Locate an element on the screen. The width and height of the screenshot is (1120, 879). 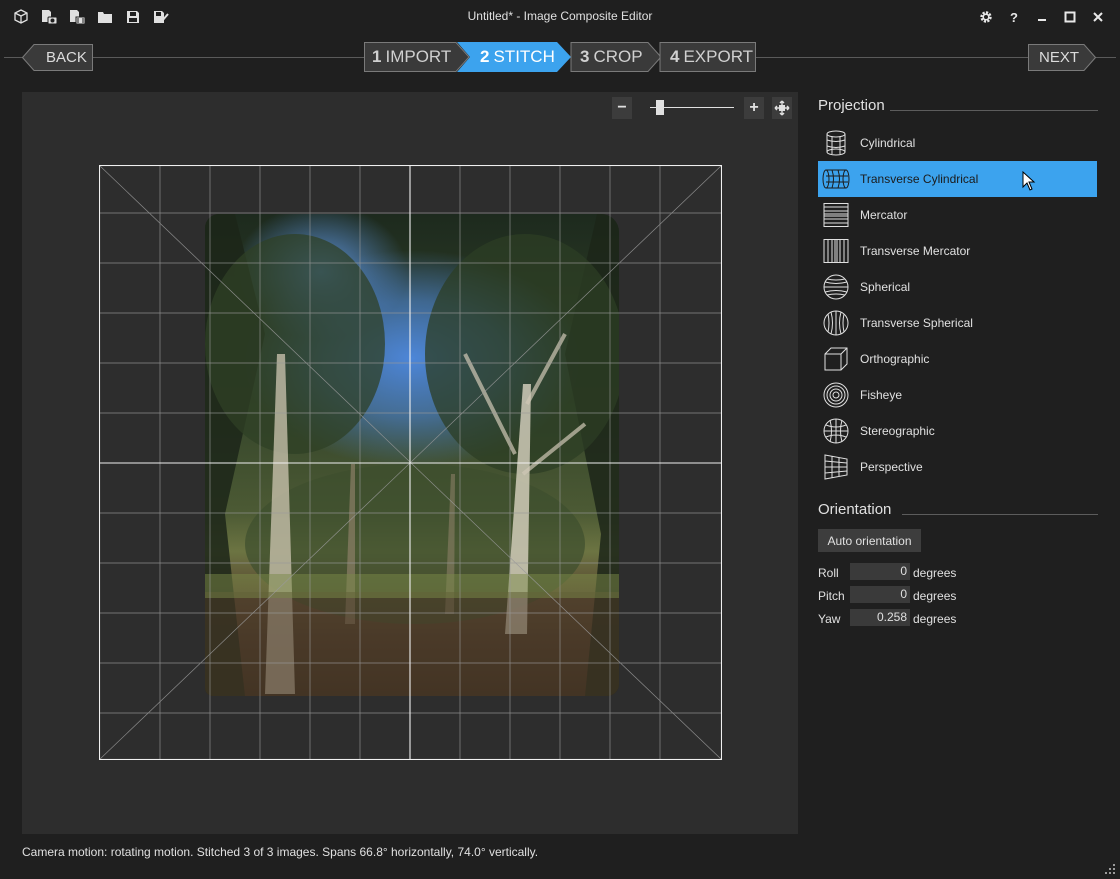
perspective-icon is located at coordinates (836, 467).